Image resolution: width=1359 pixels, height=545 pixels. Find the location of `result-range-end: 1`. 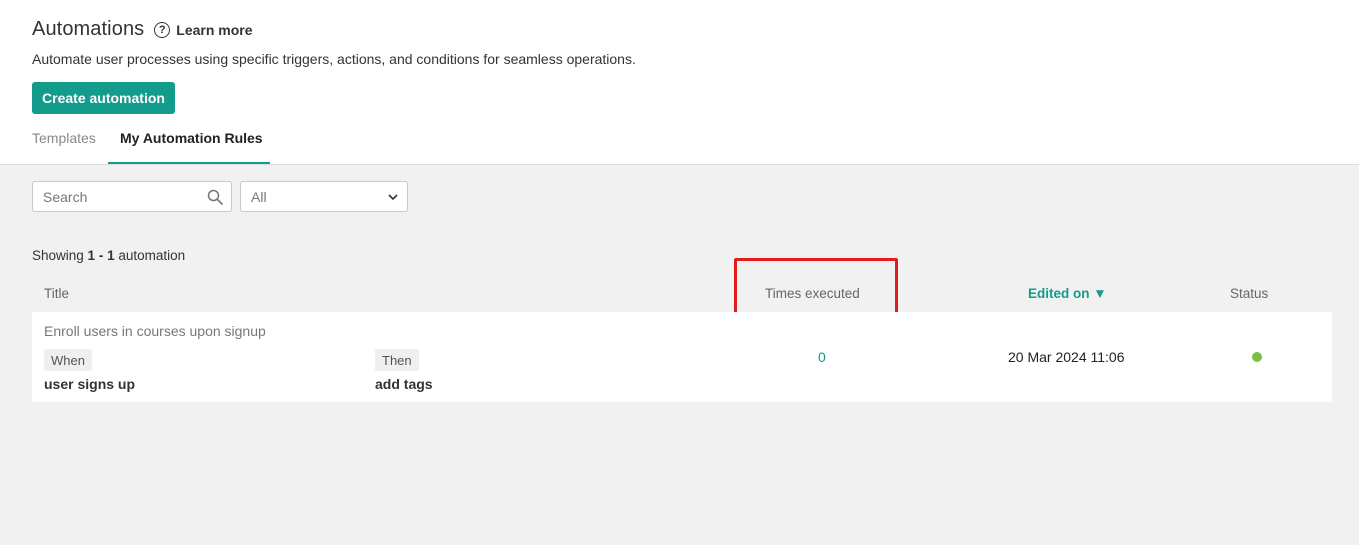

result-range-end: 1 is located at coordinates (111, 255).